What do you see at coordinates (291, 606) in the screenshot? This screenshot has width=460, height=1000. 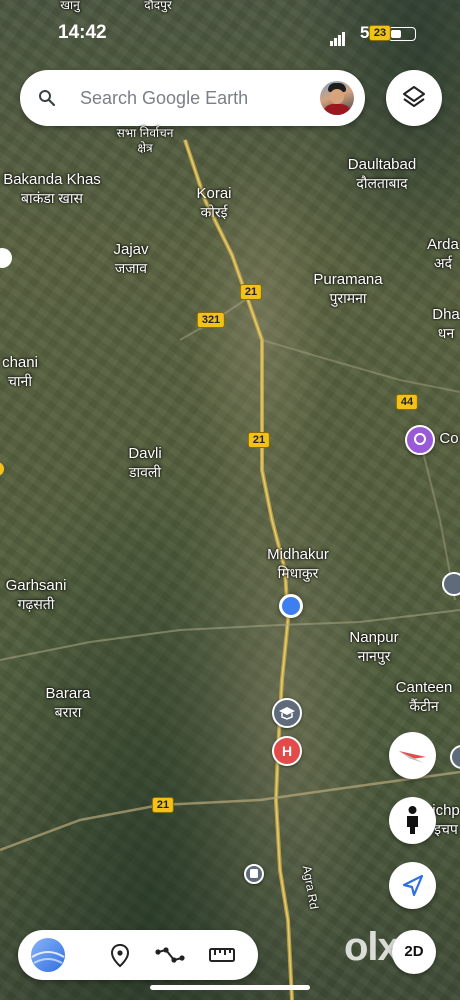 I see `current-location-dot` at bounding box center [291, 606].